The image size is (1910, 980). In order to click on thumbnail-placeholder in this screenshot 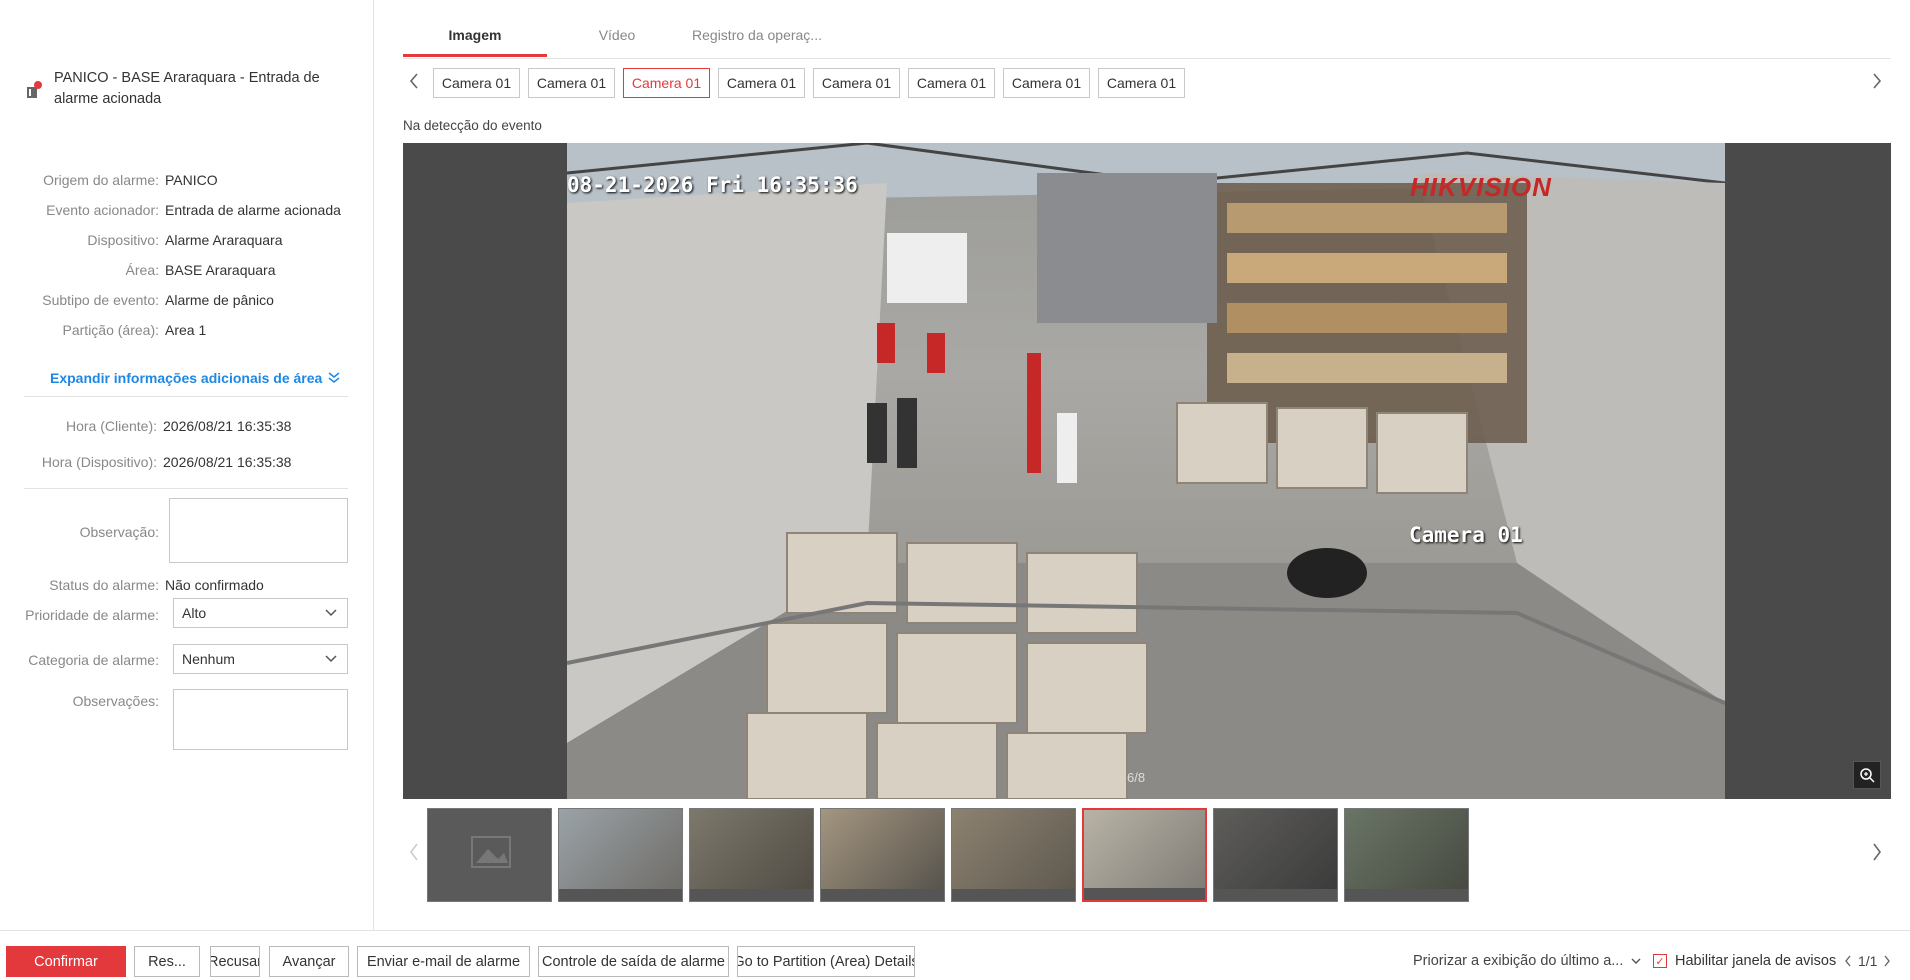, I will do `click(489, 855)`.